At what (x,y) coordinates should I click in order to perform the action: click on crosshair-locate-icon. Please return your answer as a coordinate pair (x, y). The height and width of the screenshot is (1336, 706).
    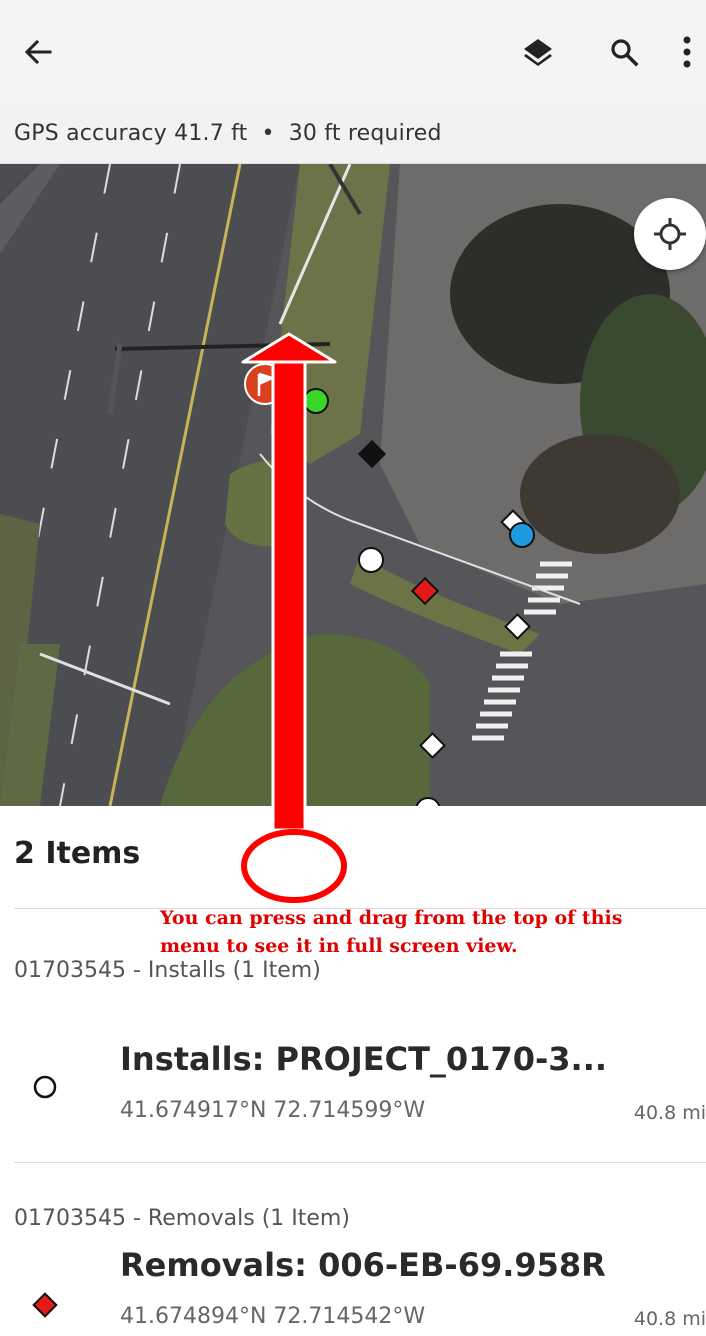
    Looking at the image, I should click on (670, 234).